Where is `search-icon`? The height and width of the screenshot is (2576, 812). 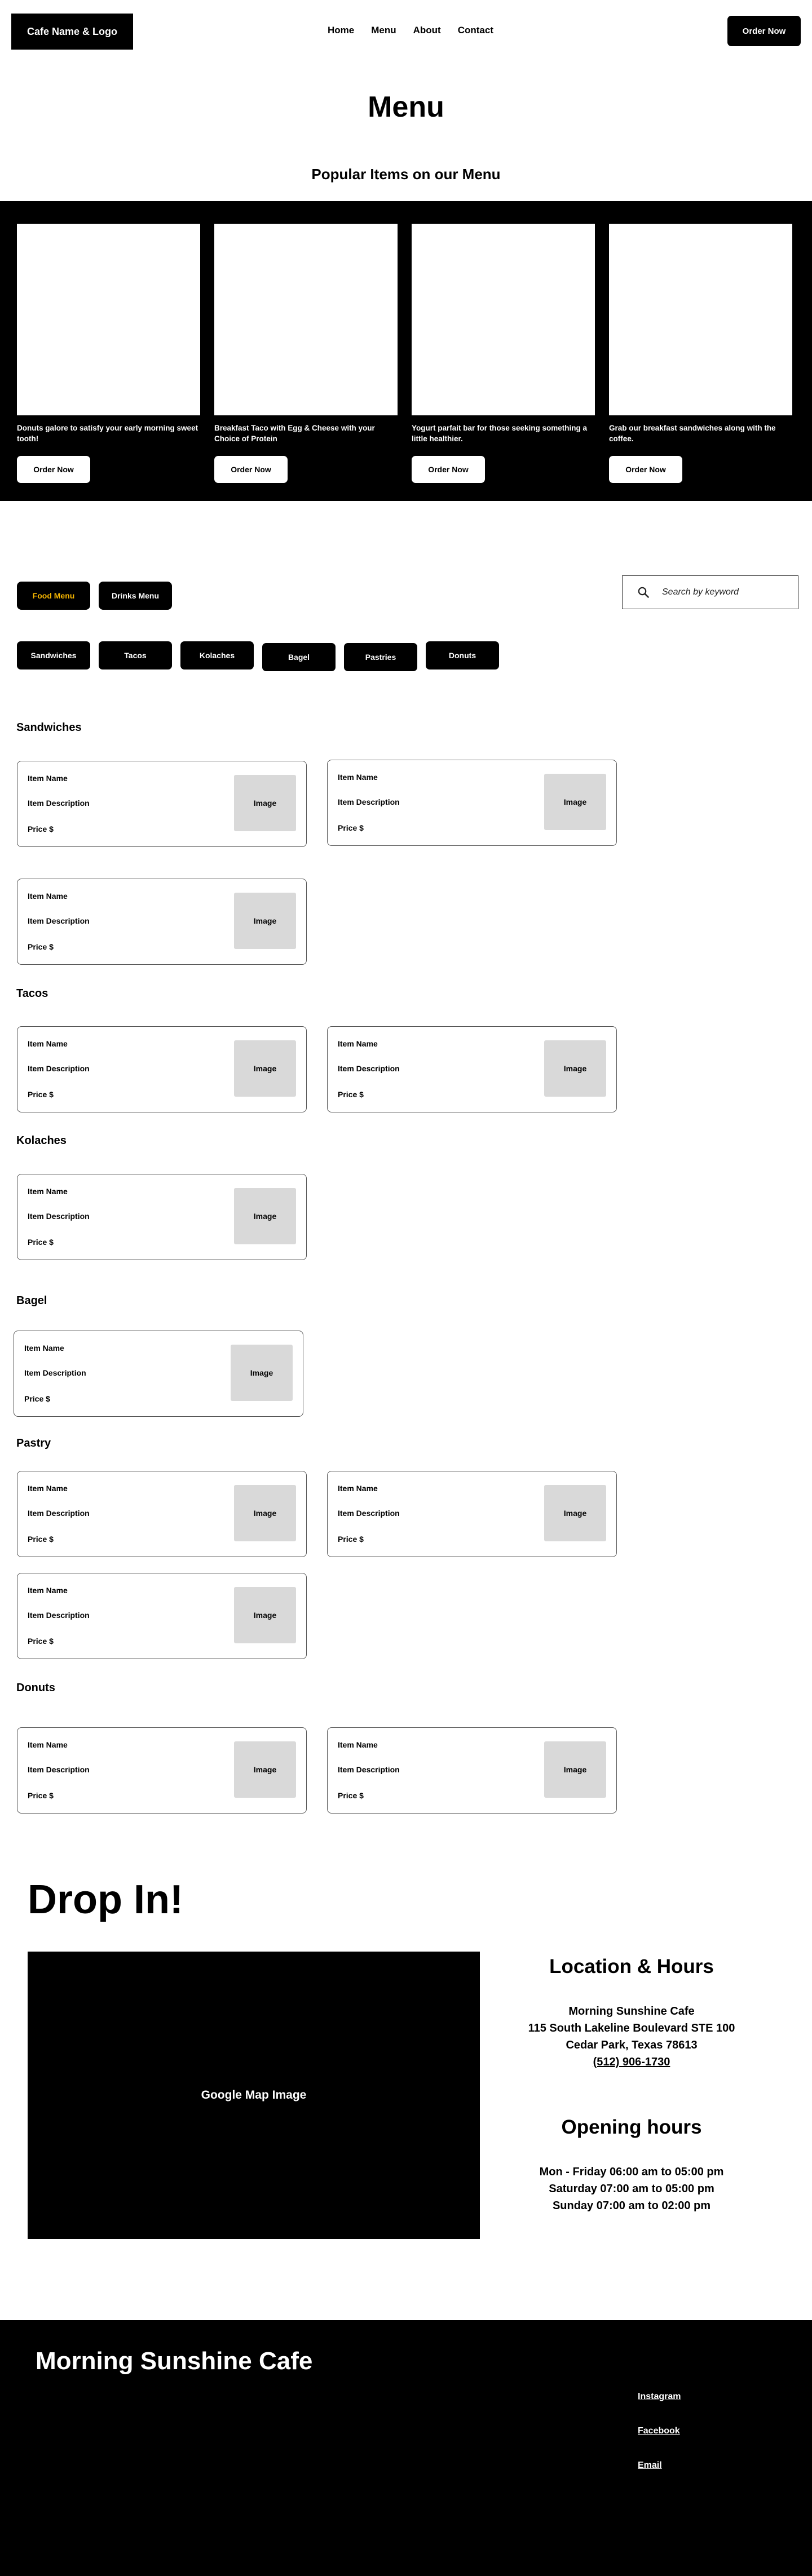
search-icon is located at coordinates (644, 592).